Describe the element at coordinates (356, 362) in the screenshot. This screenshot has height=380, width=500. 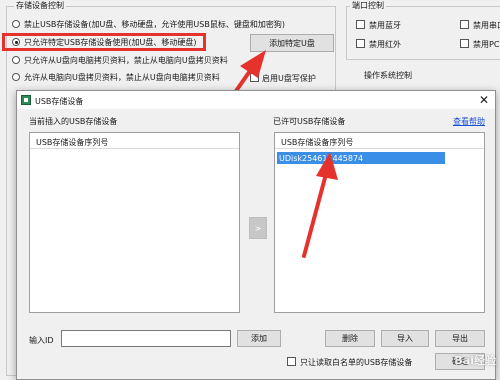
I see `whitelist-only-label: 只让读取白名单的USB存储设备` at that location.